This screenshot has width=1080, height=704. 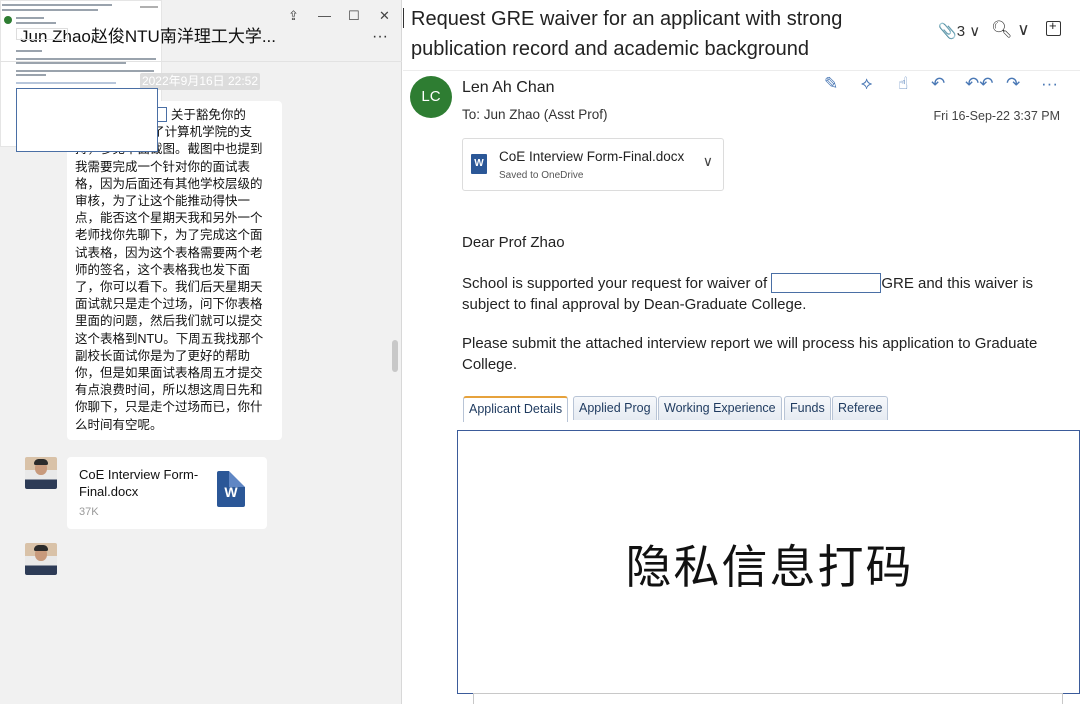 I want to click on minimize-button: —, so click(x=324, y=15).